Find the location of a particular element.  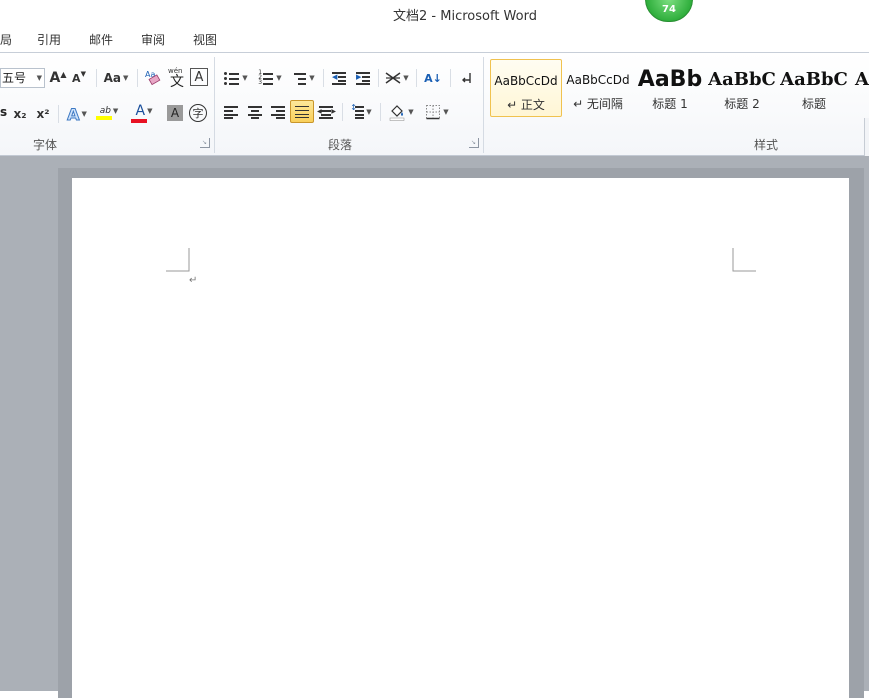

style-sample: AaBbCcDd is located at coordinates (598, 80).